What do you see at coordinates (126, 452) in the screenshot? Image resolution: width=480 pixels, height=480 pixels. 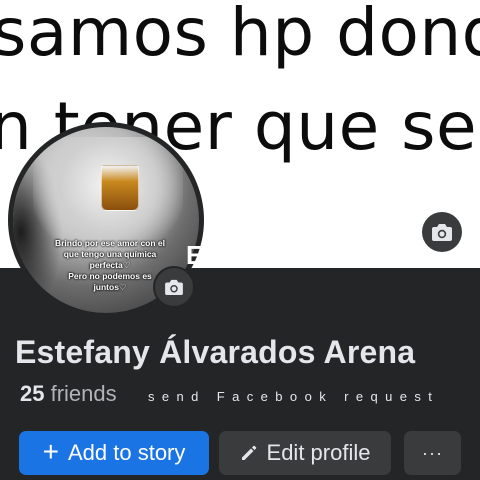 I see `add-to-story-label: Add to story` at bounding box center [126, 452].